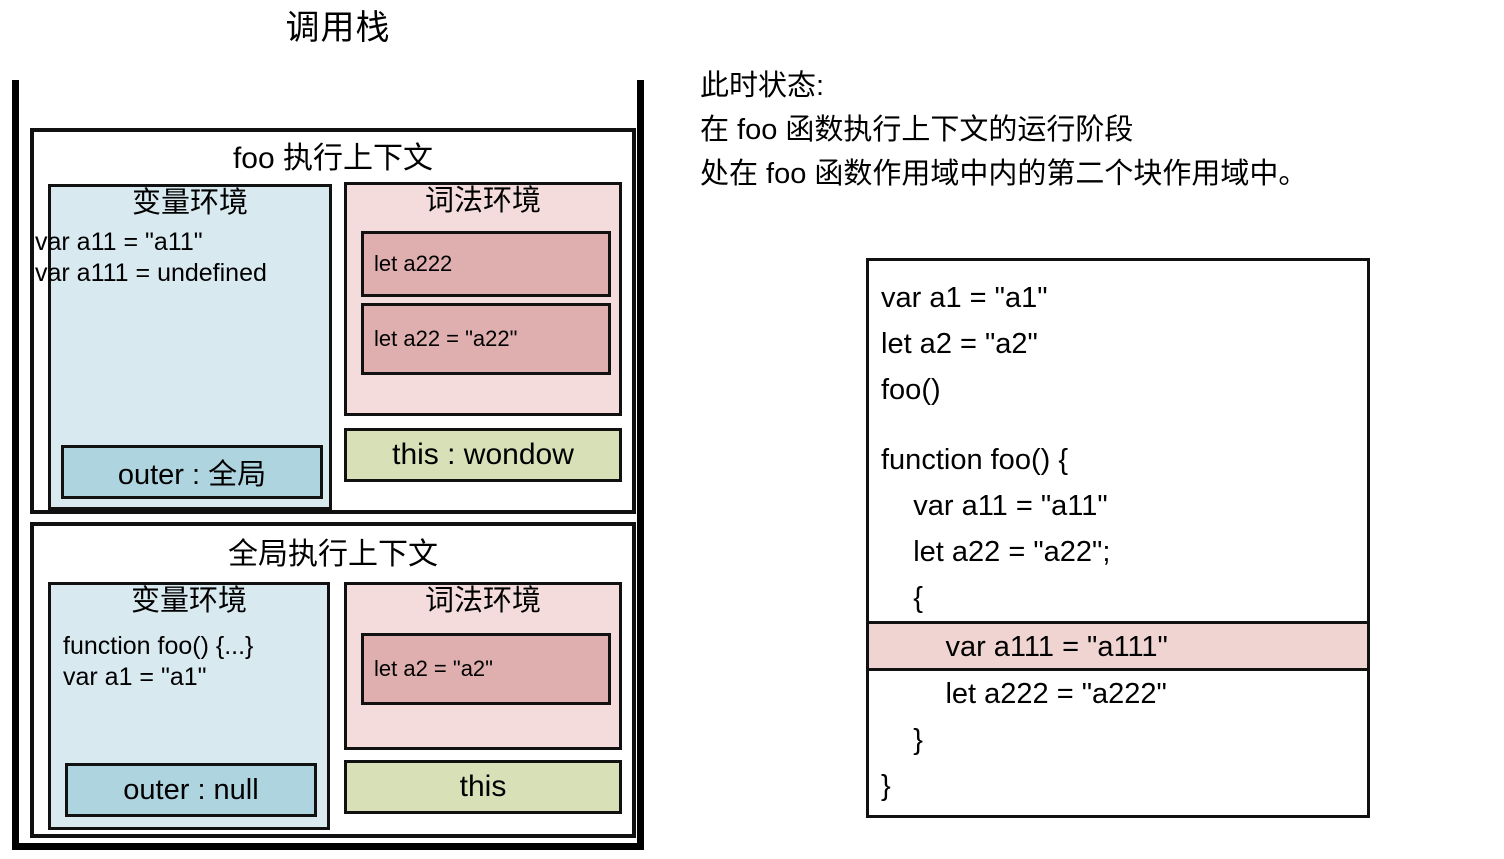  Describe the element at coordinates (902, 598) in the screenshot. I see `code-line: {` at that location.